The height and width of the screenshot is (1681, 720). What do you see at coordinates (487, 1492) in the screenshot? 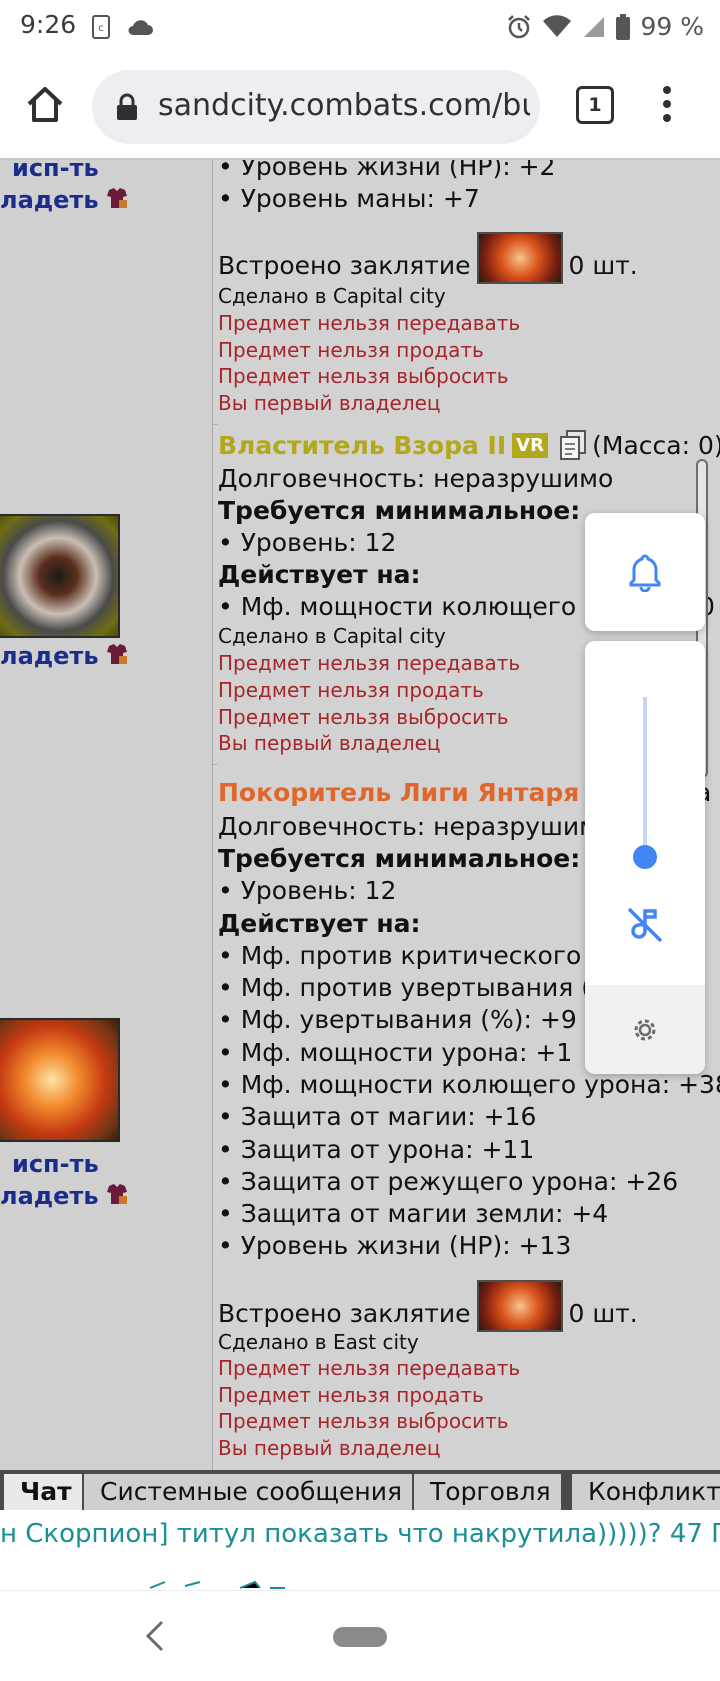
I see `tab-trade: Торговля` at bounding box center [487, 1492].